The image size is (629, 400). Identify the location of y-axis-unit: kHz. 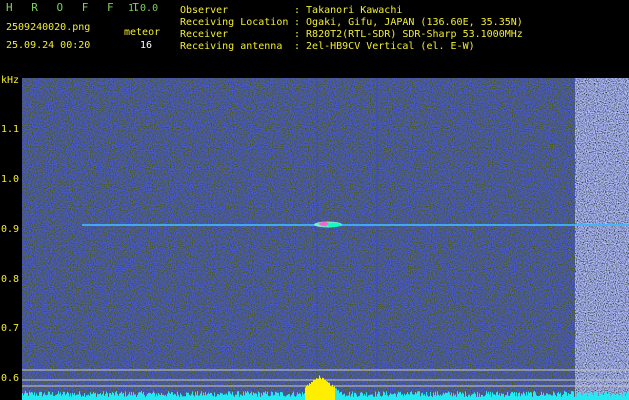
(10, 80).